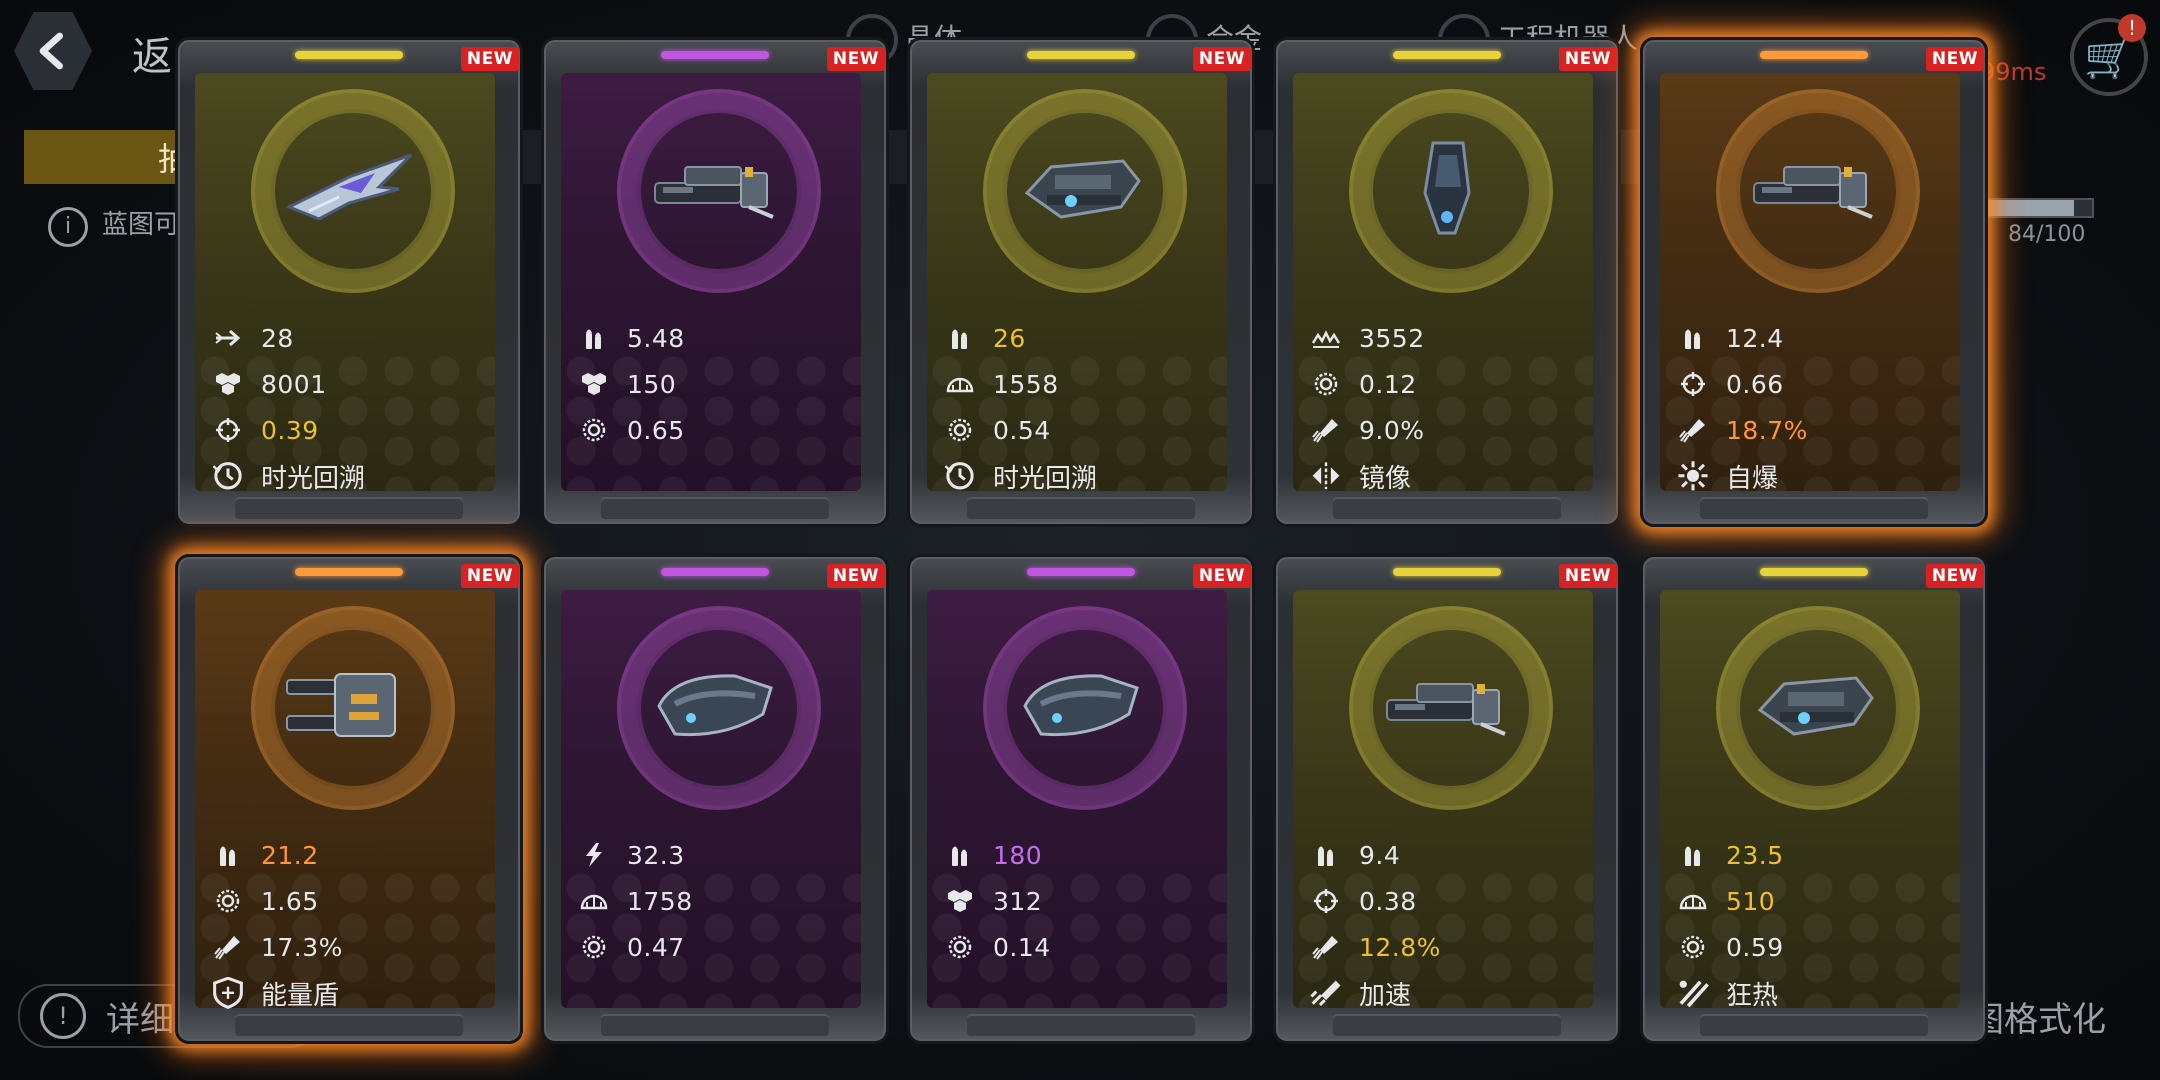 This screenshot has width=2160, height=1080. Describe the element at coordinates (1326, 993) in the screenshot. I see `boost-icon` at that location.